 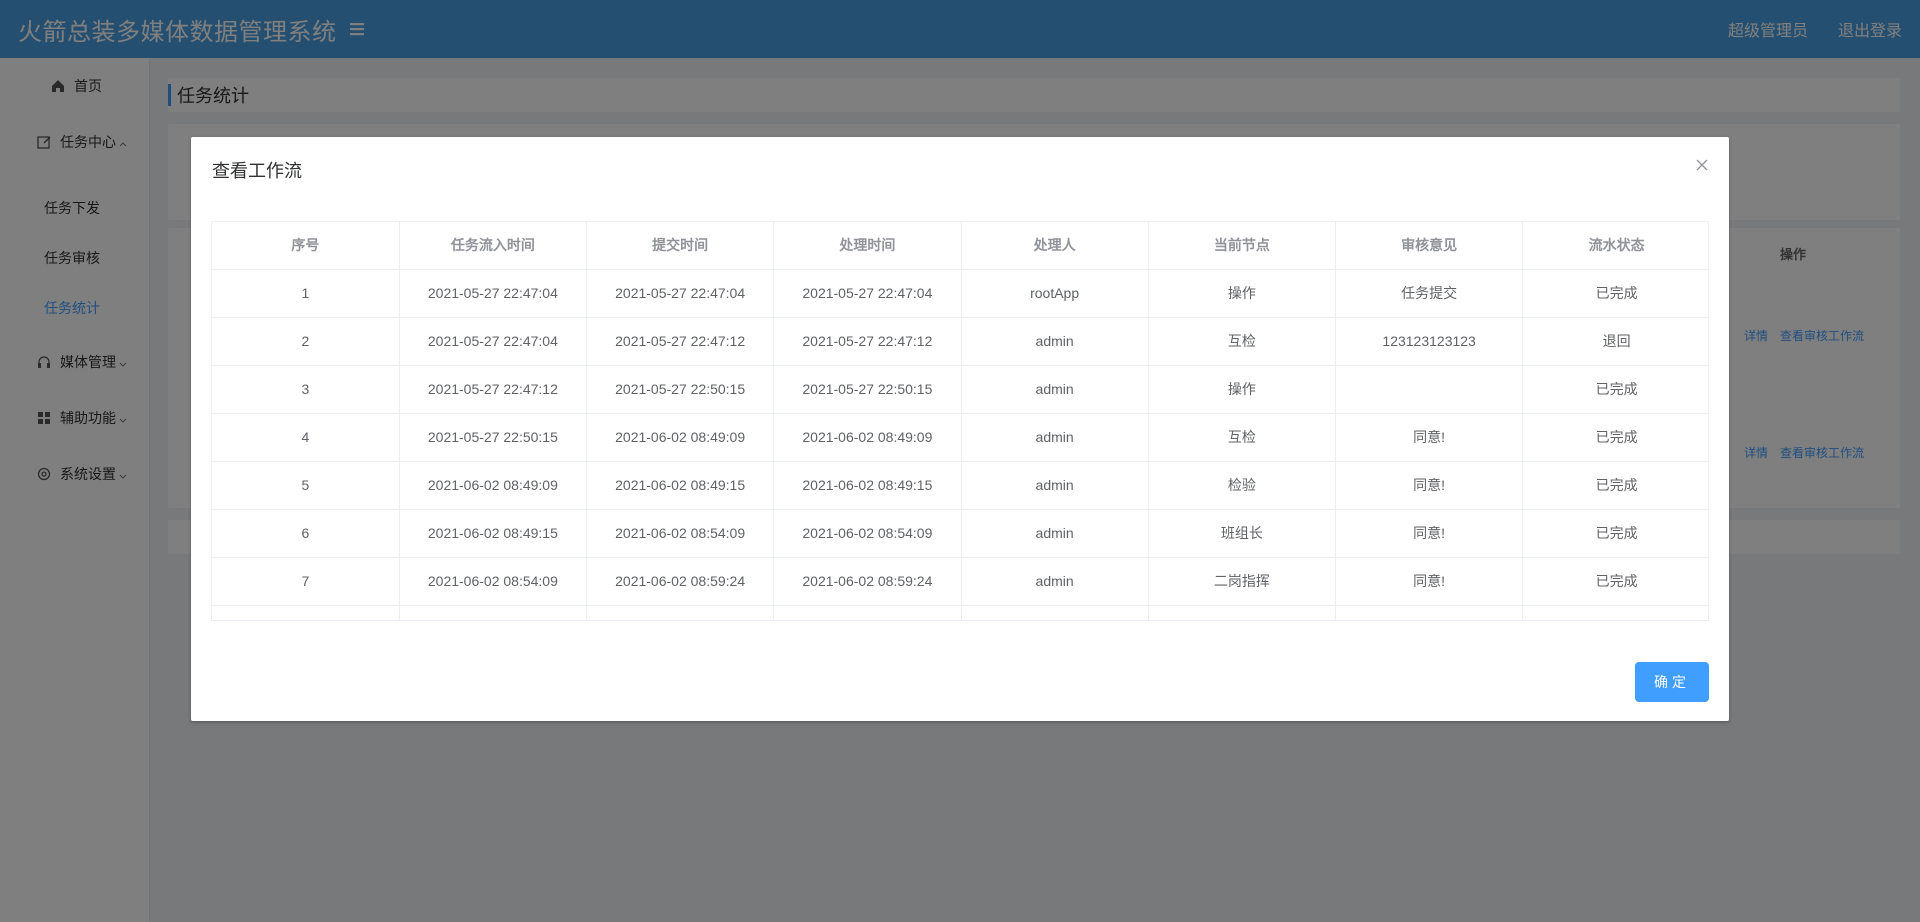 I want to click on table-header-row: 序号 任务流入时间 提交时间 处理时间 处理人 当前节点 审核意见 流水状态, so click(x=960, y=246).